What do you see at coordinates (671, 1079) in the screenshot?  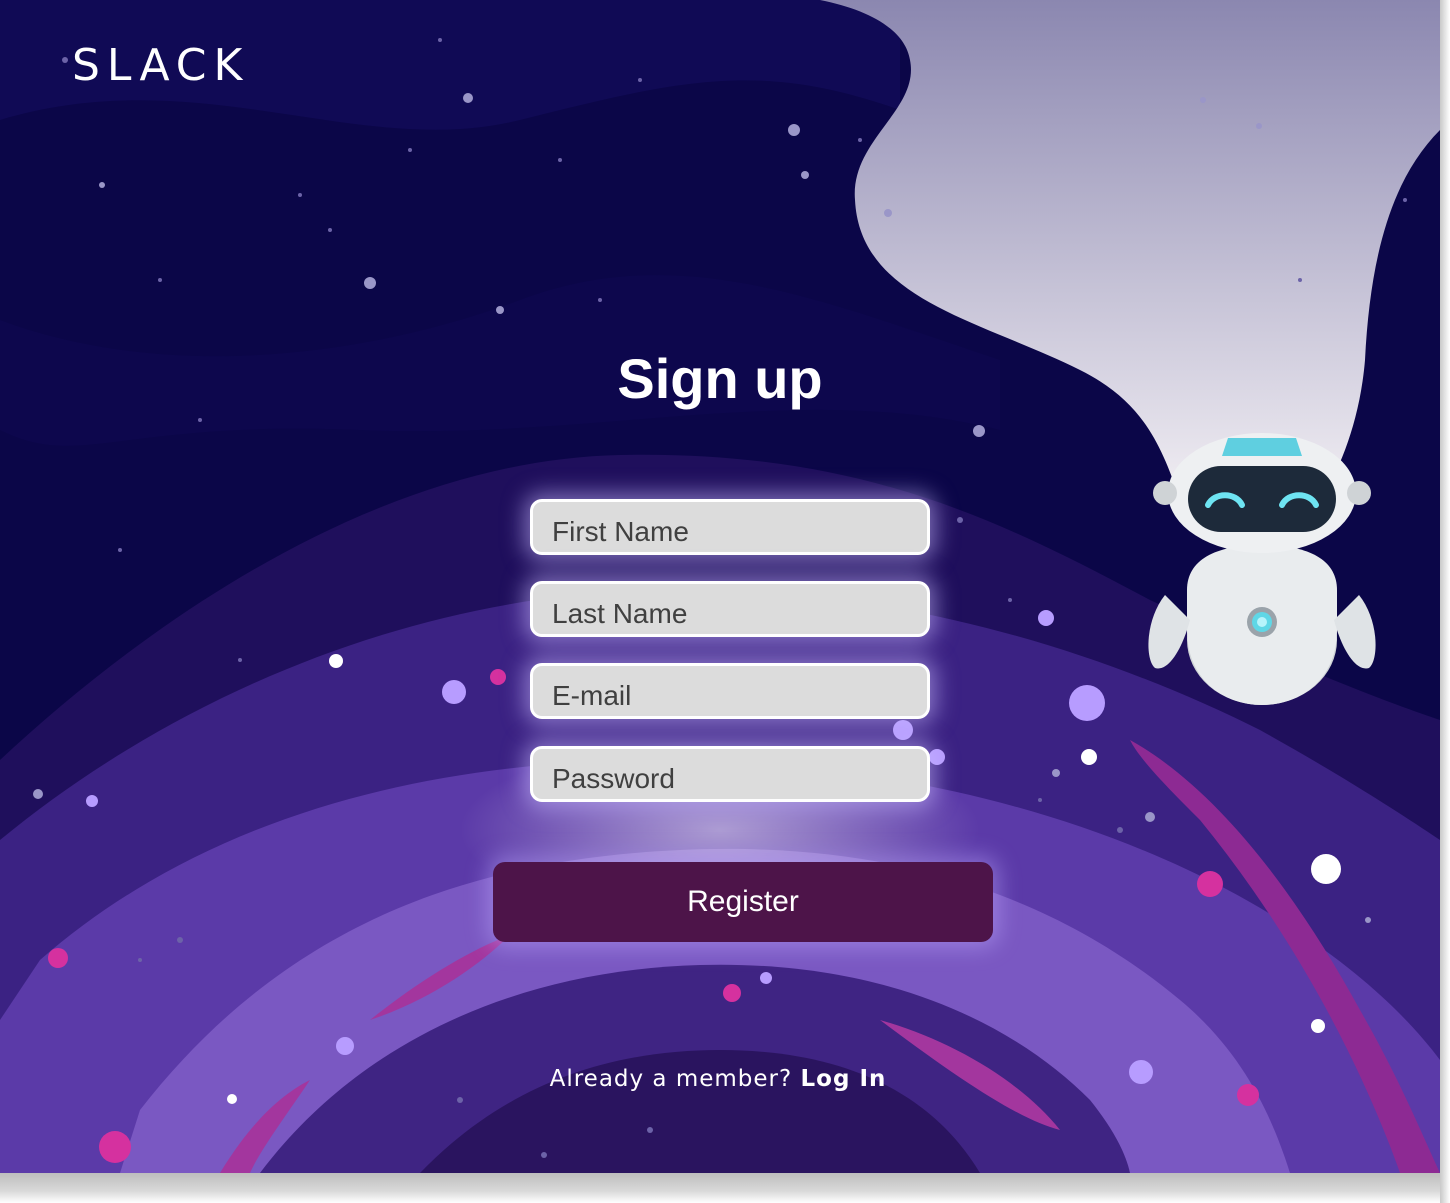 I see `login-prompt-text: Already a member?` at bounding box center [671, 1079].